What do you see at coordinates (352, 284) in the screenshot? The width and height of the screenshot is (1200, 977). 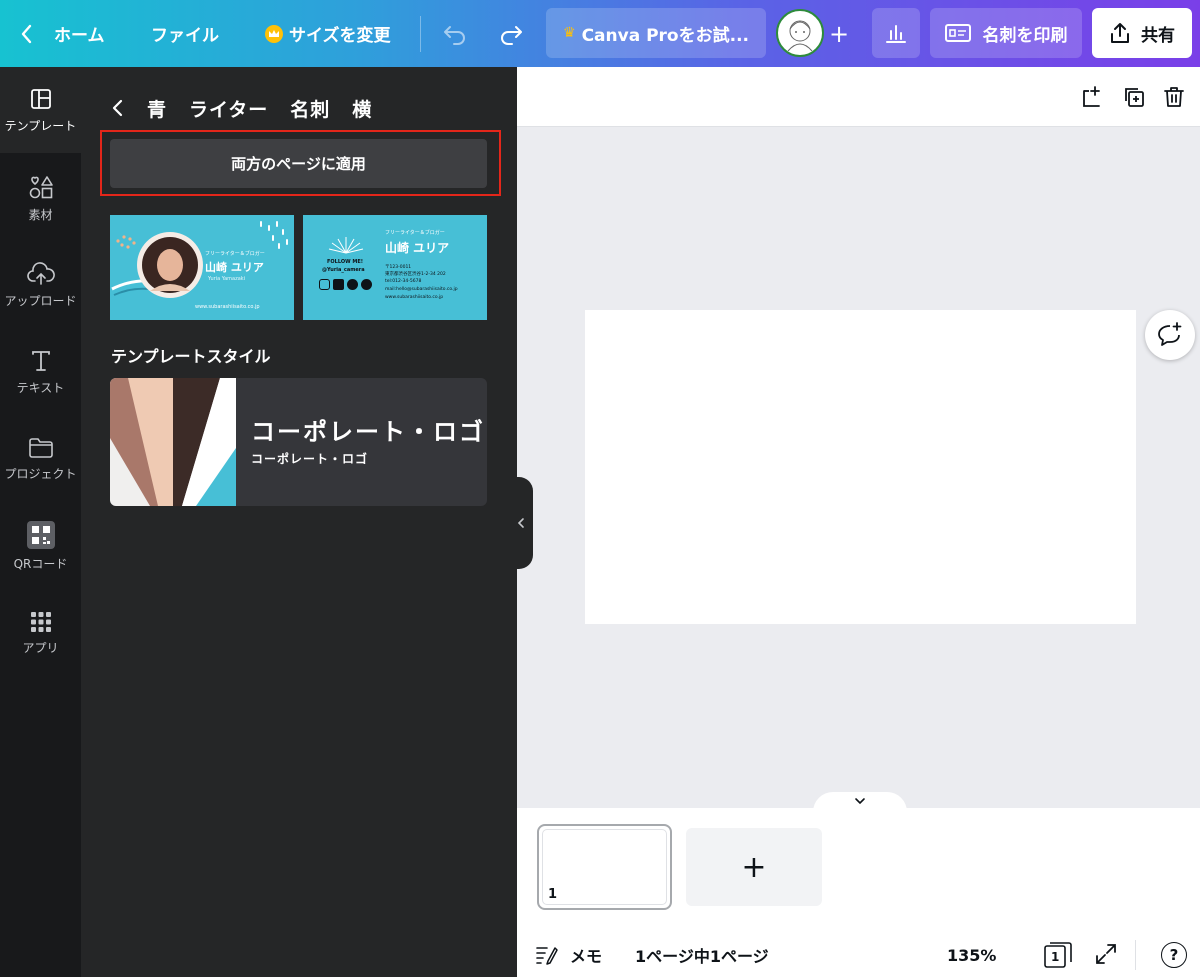 I see `twitter-icon` at bounding box center [352, 284].